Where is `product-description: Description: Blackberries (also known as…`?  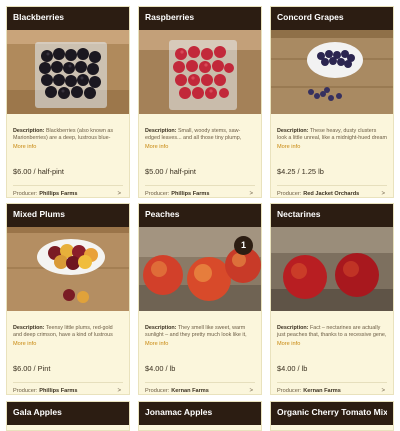
product-description: Description: Blackberries (also known as… is located at coordinates (63, 135).